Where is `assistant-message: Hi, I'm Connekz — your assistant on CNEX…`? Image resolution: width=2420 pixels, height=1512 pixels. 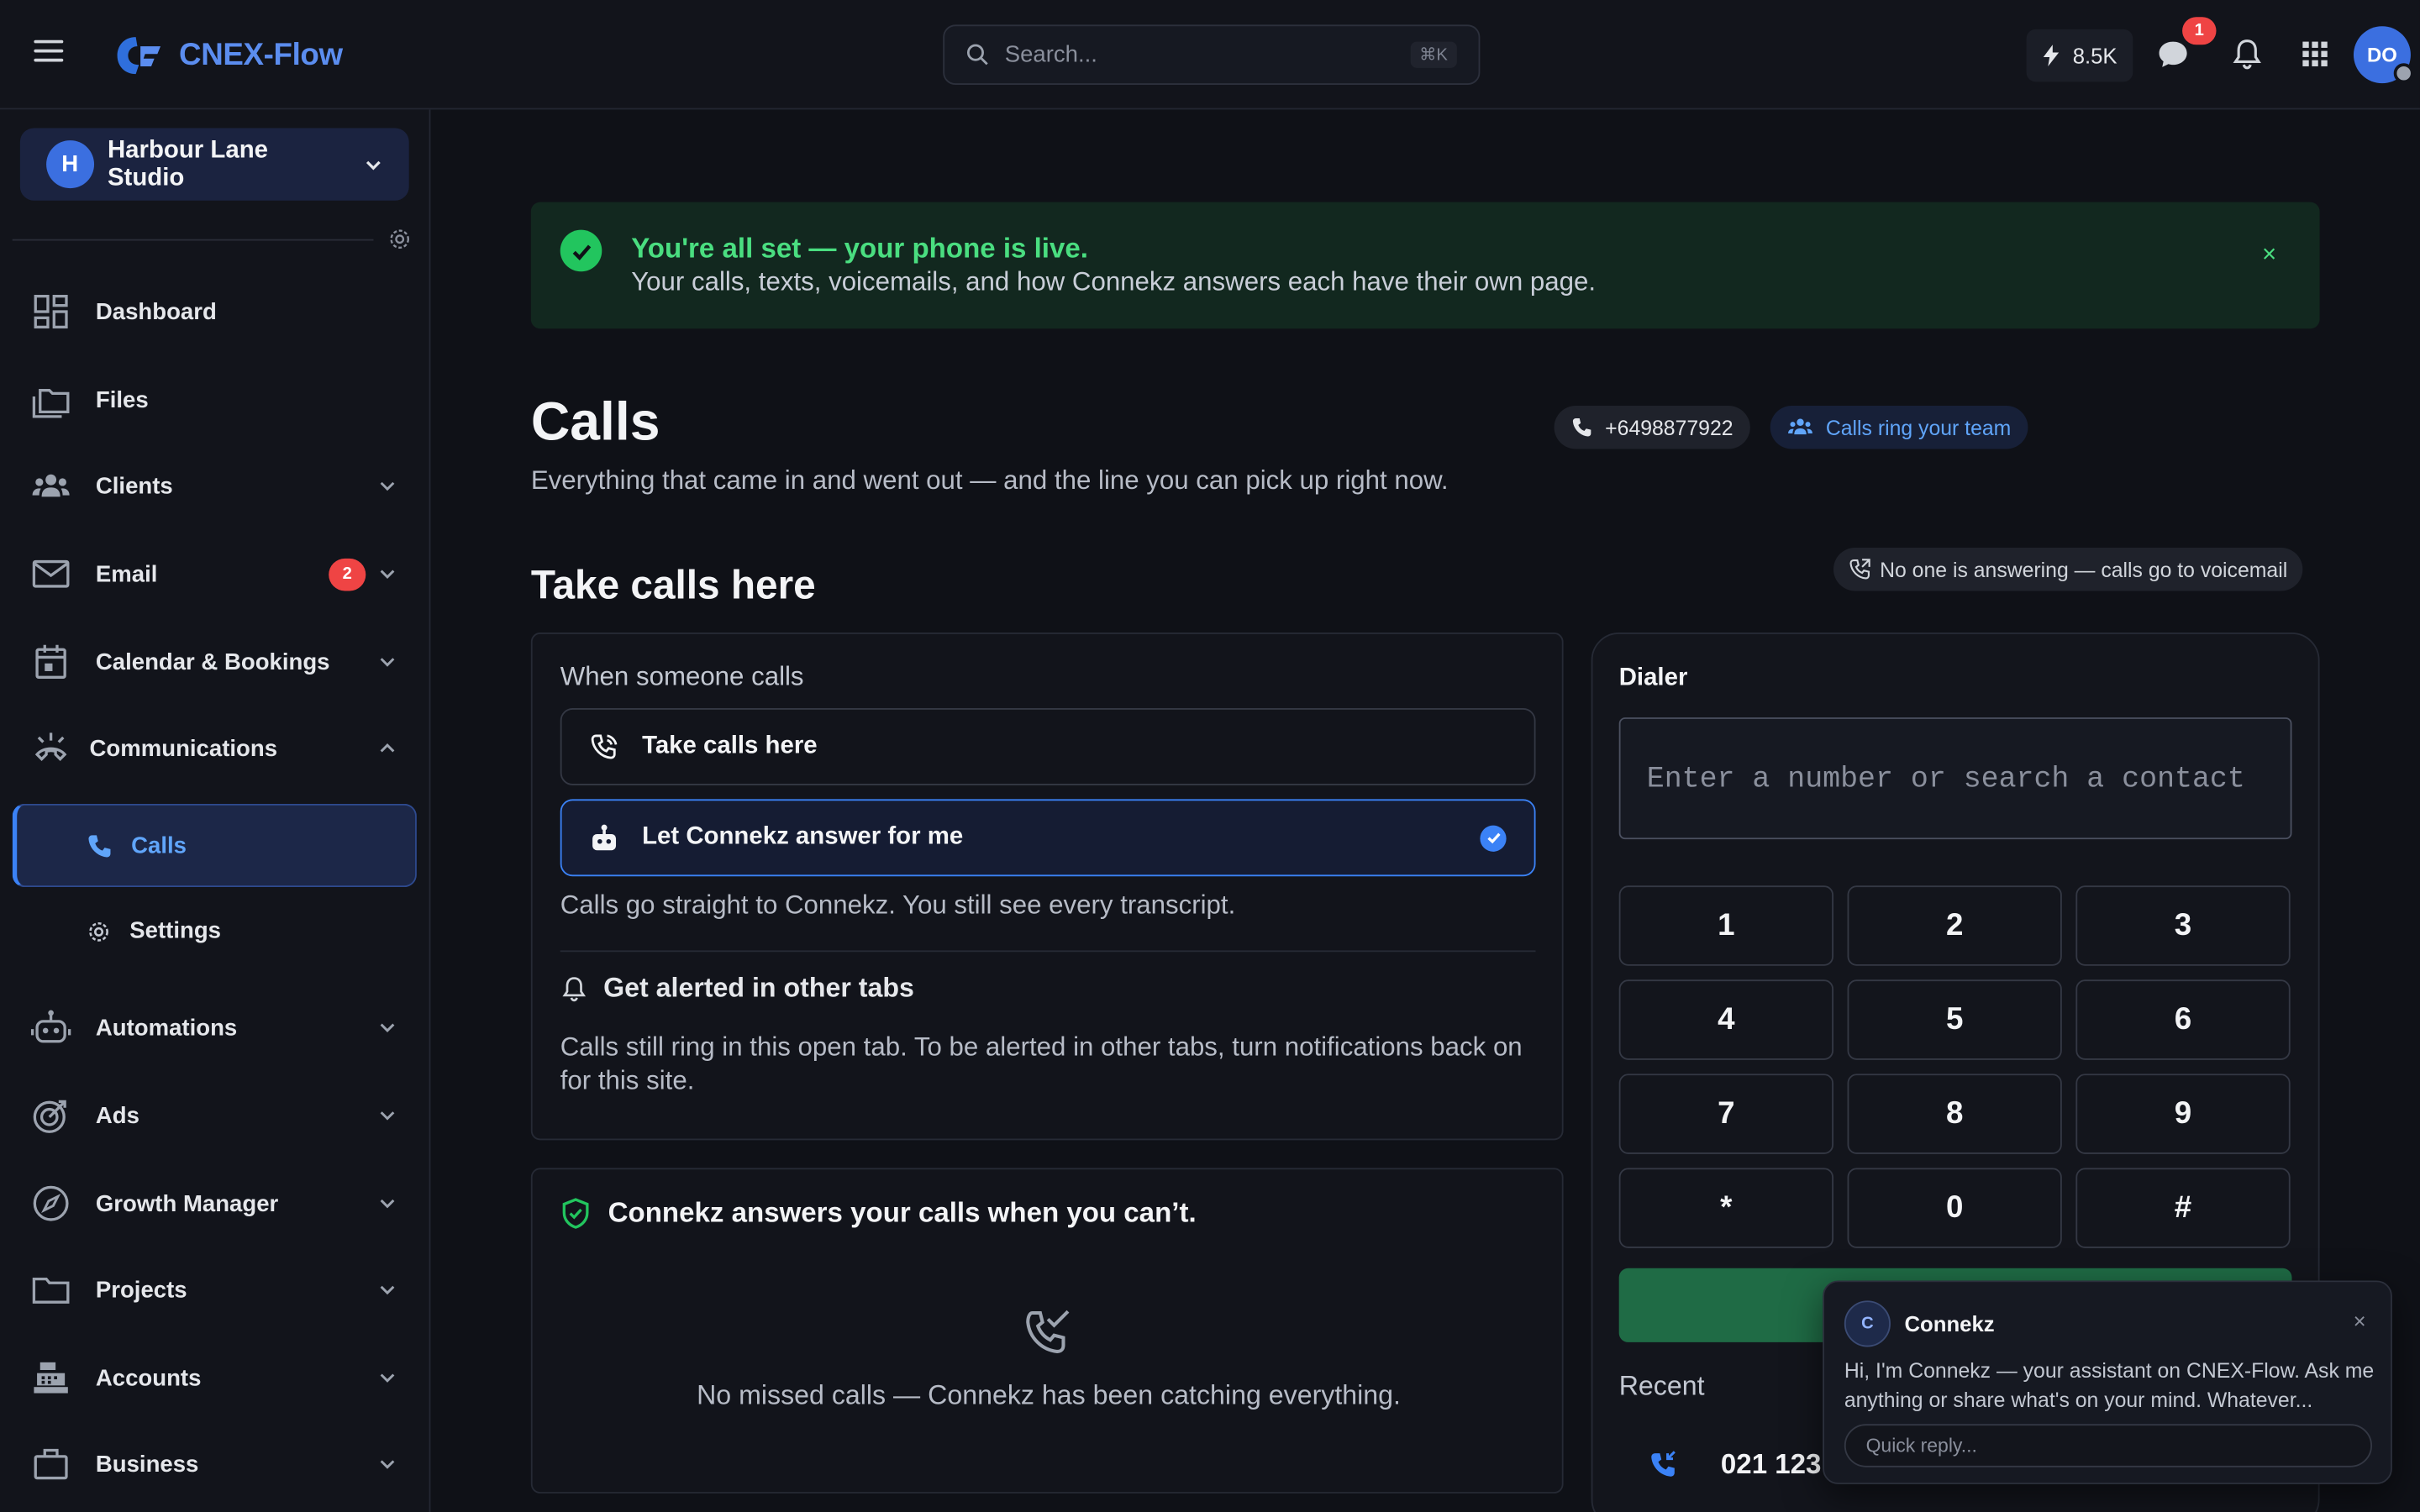 assistant-message: Hi, I'm Connekz — your assistant on CNEX… is located at coordinates (2109, 1385).